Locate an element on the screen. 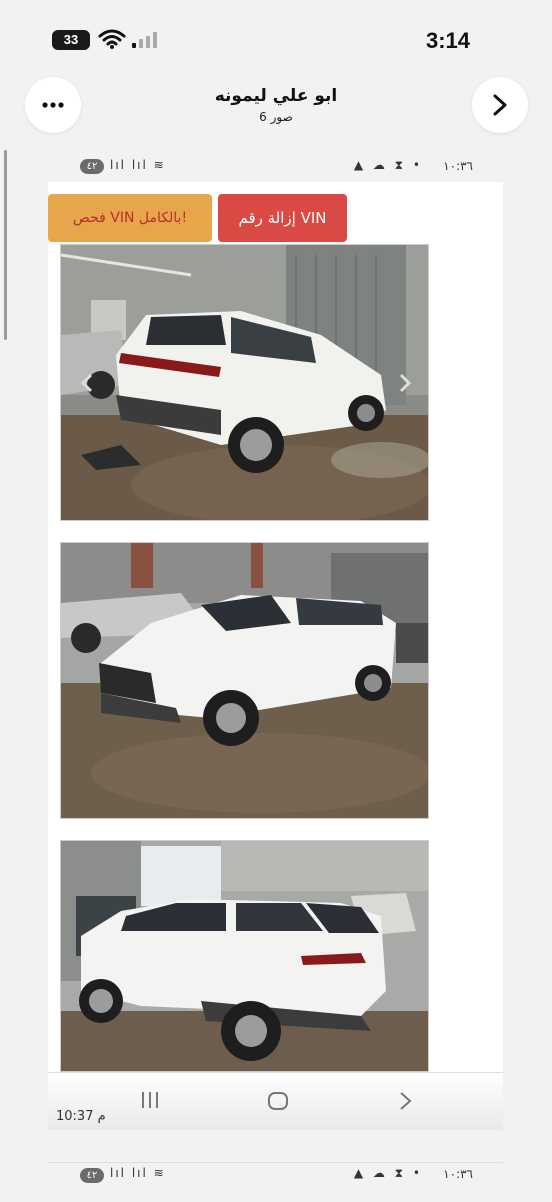 This screenshot has width=552, height=1202. status-time: 3:14 is located at coordinates (447, 40).